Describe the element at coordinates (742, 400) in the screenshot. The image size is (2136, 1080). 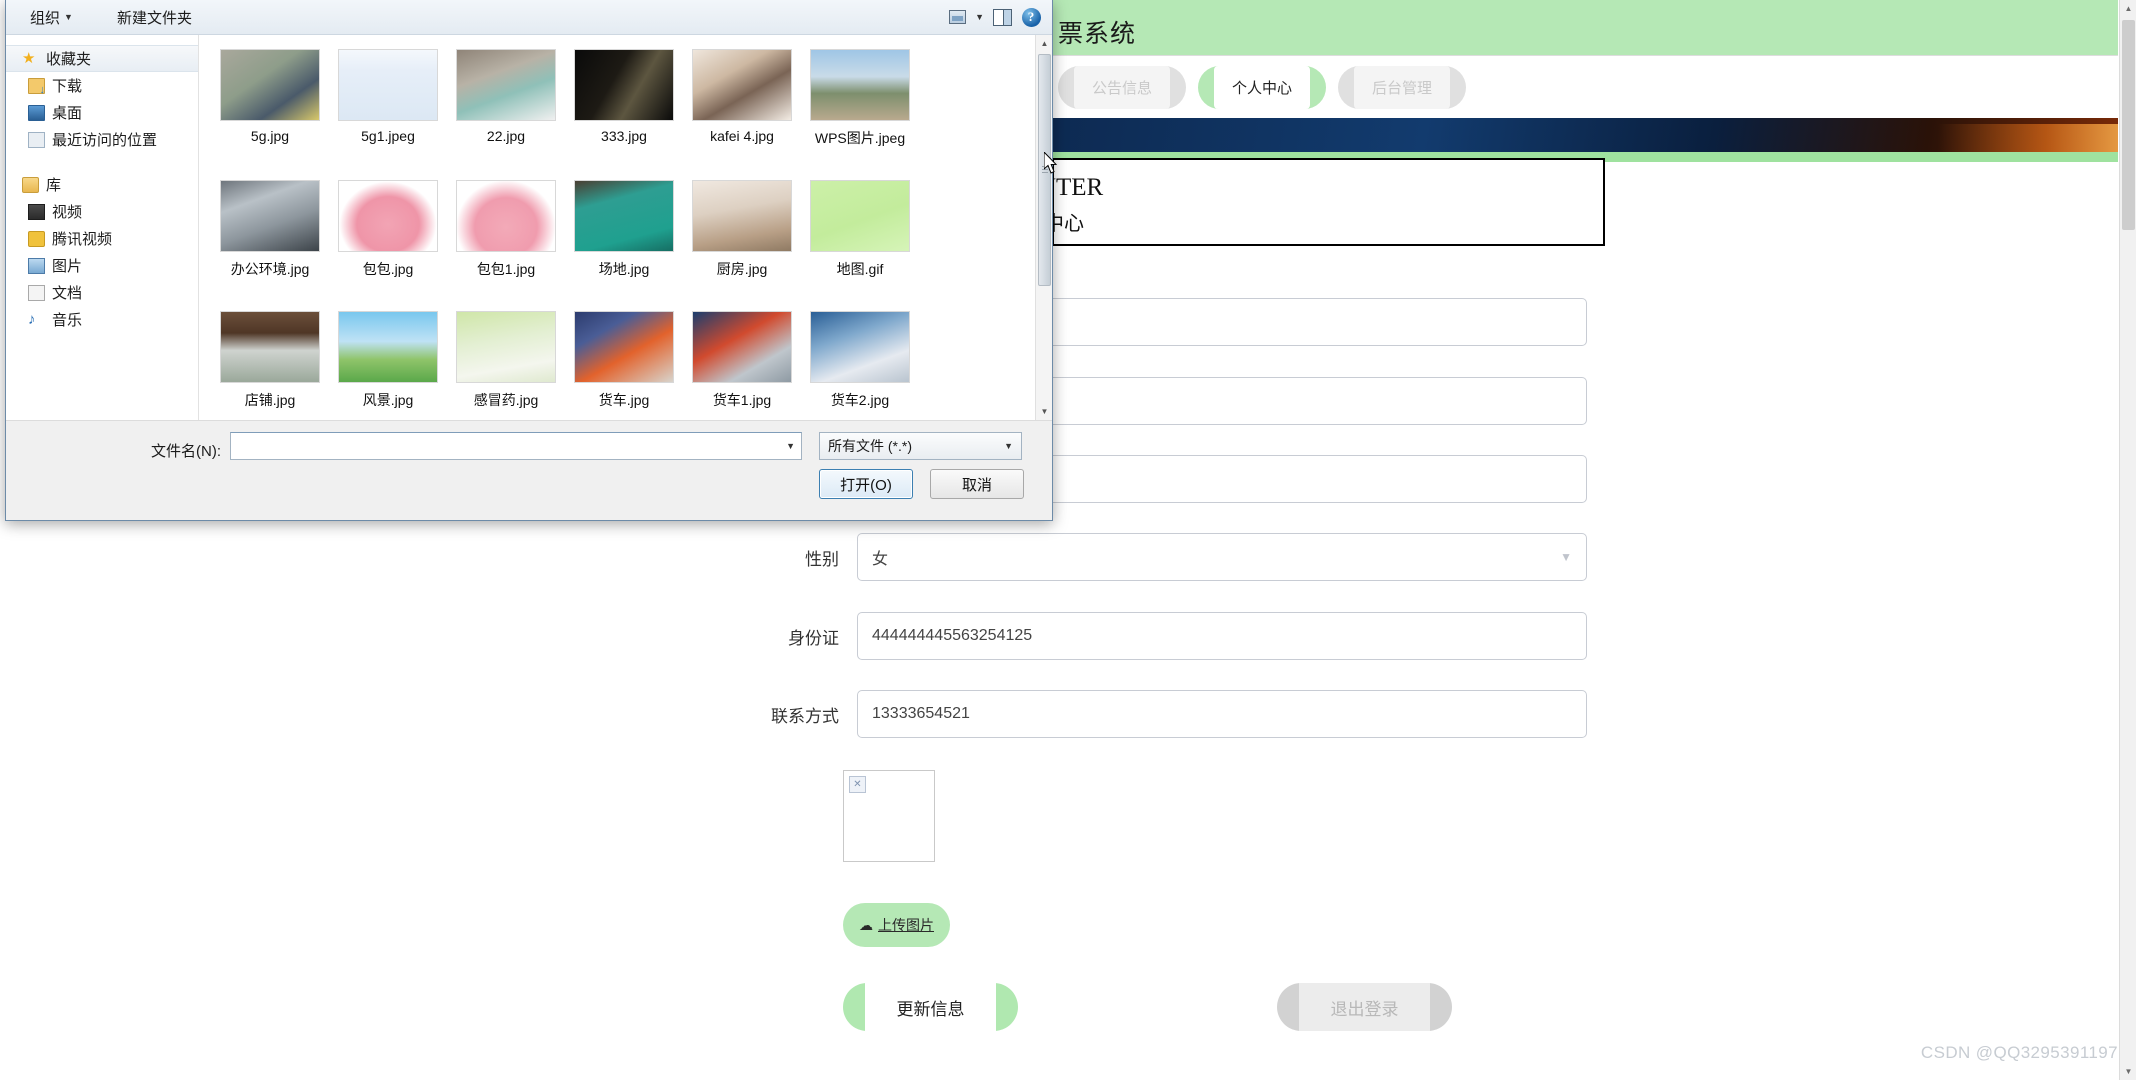
I see `file-name: 货车1.jpg` at that location.